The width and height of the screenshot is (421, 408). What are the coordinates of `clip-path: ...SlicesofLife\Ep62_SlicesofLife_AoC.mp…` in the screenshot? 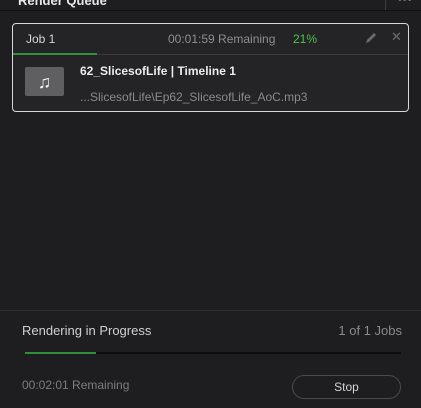 It's located at (194, 97).